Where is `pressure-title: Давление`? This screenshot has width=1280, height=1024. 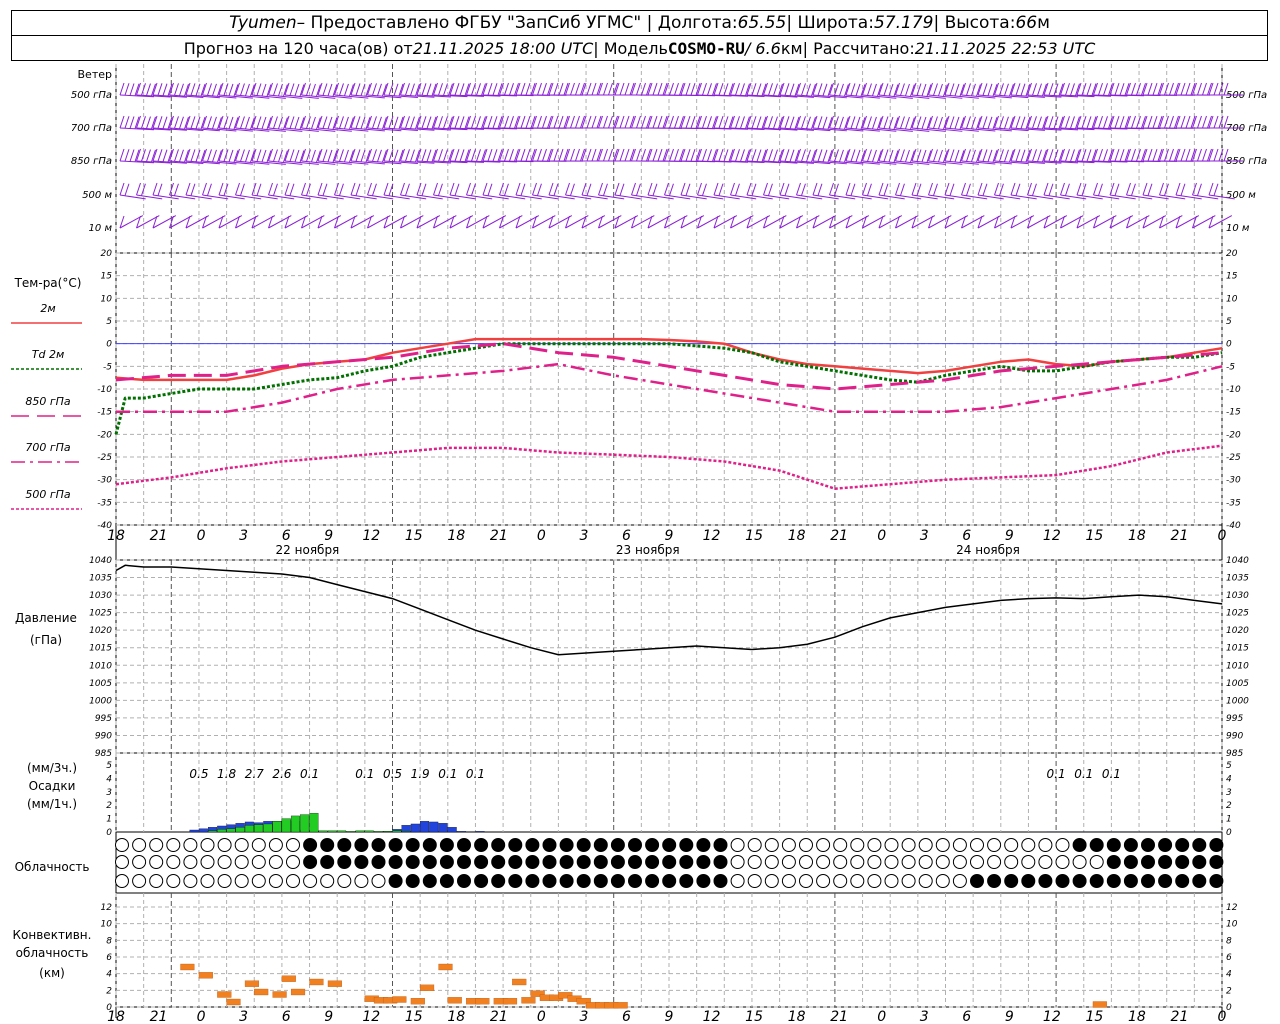
pressure-title: Давление is located at coordinates (46, 618).